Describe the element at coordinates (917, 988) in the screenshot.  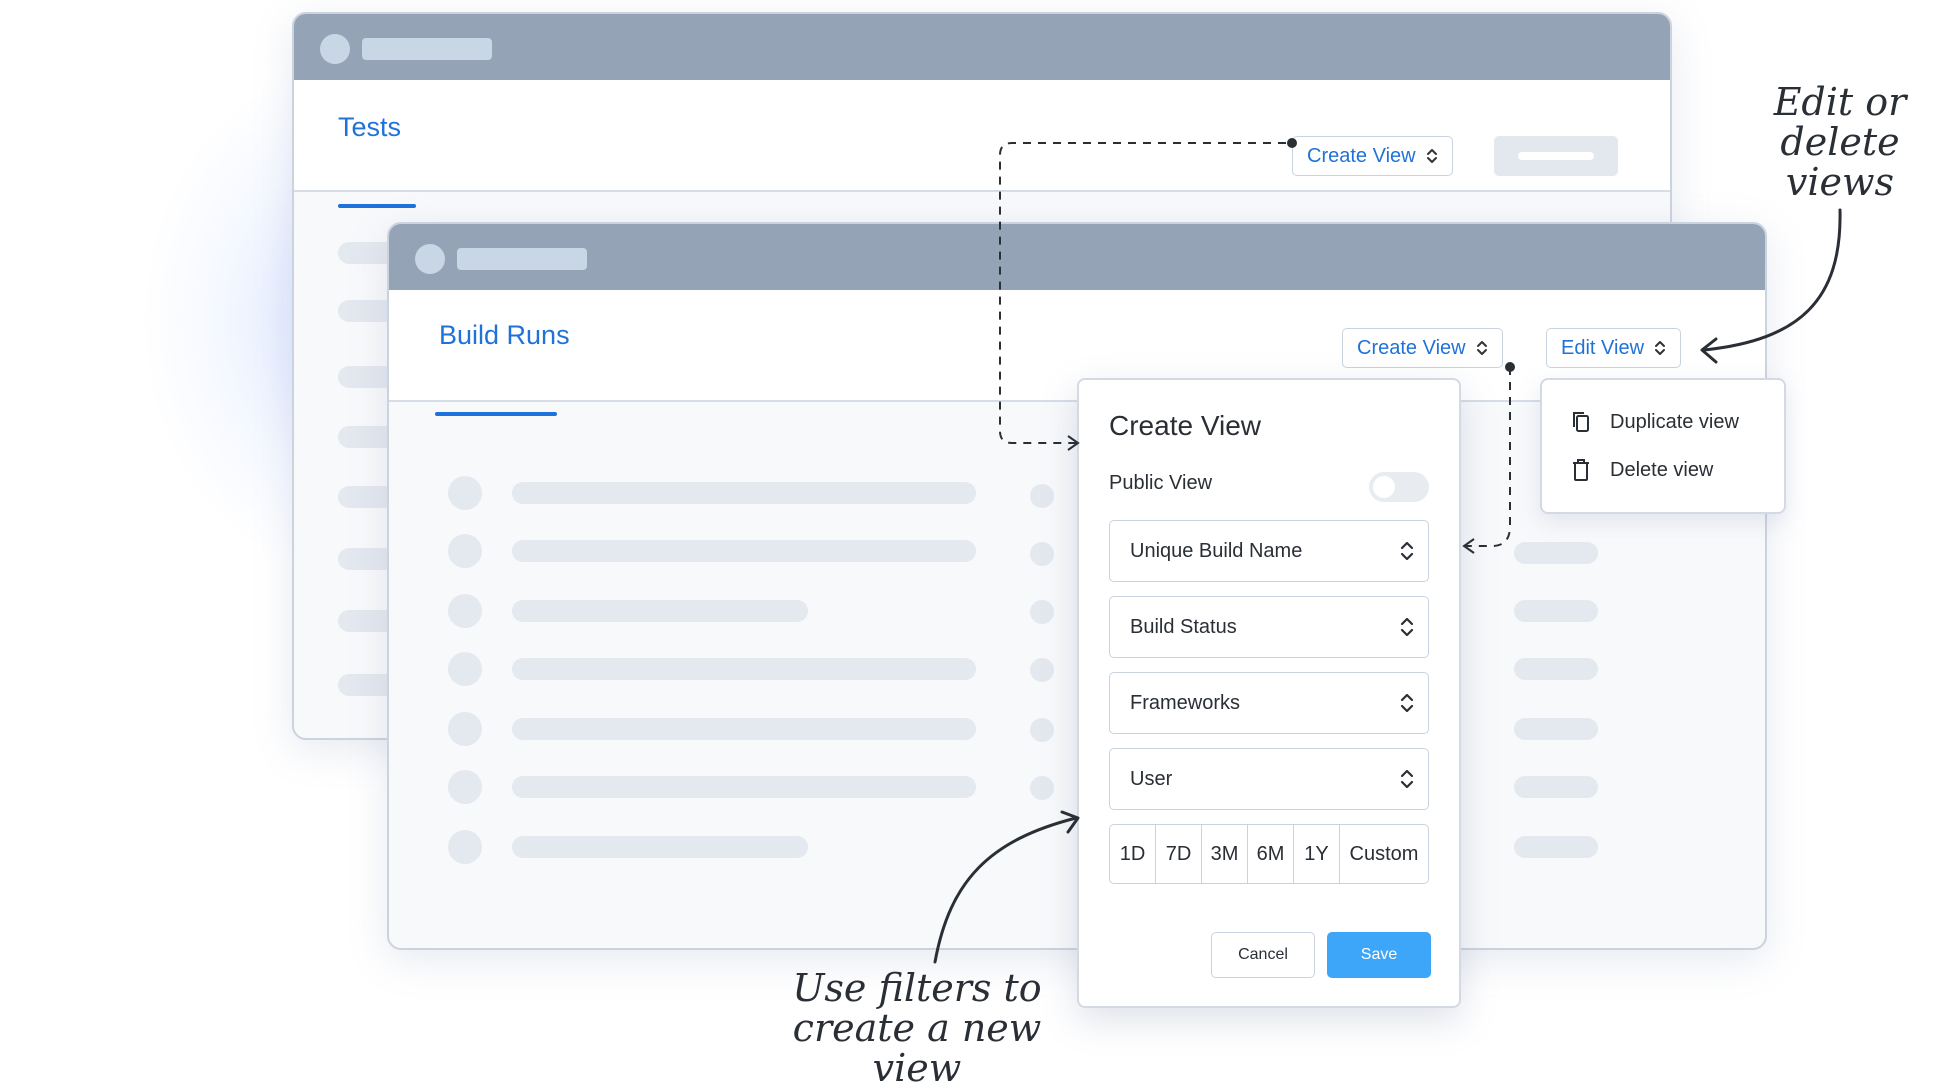
I see `annotation-line: Use filters to` at that location.